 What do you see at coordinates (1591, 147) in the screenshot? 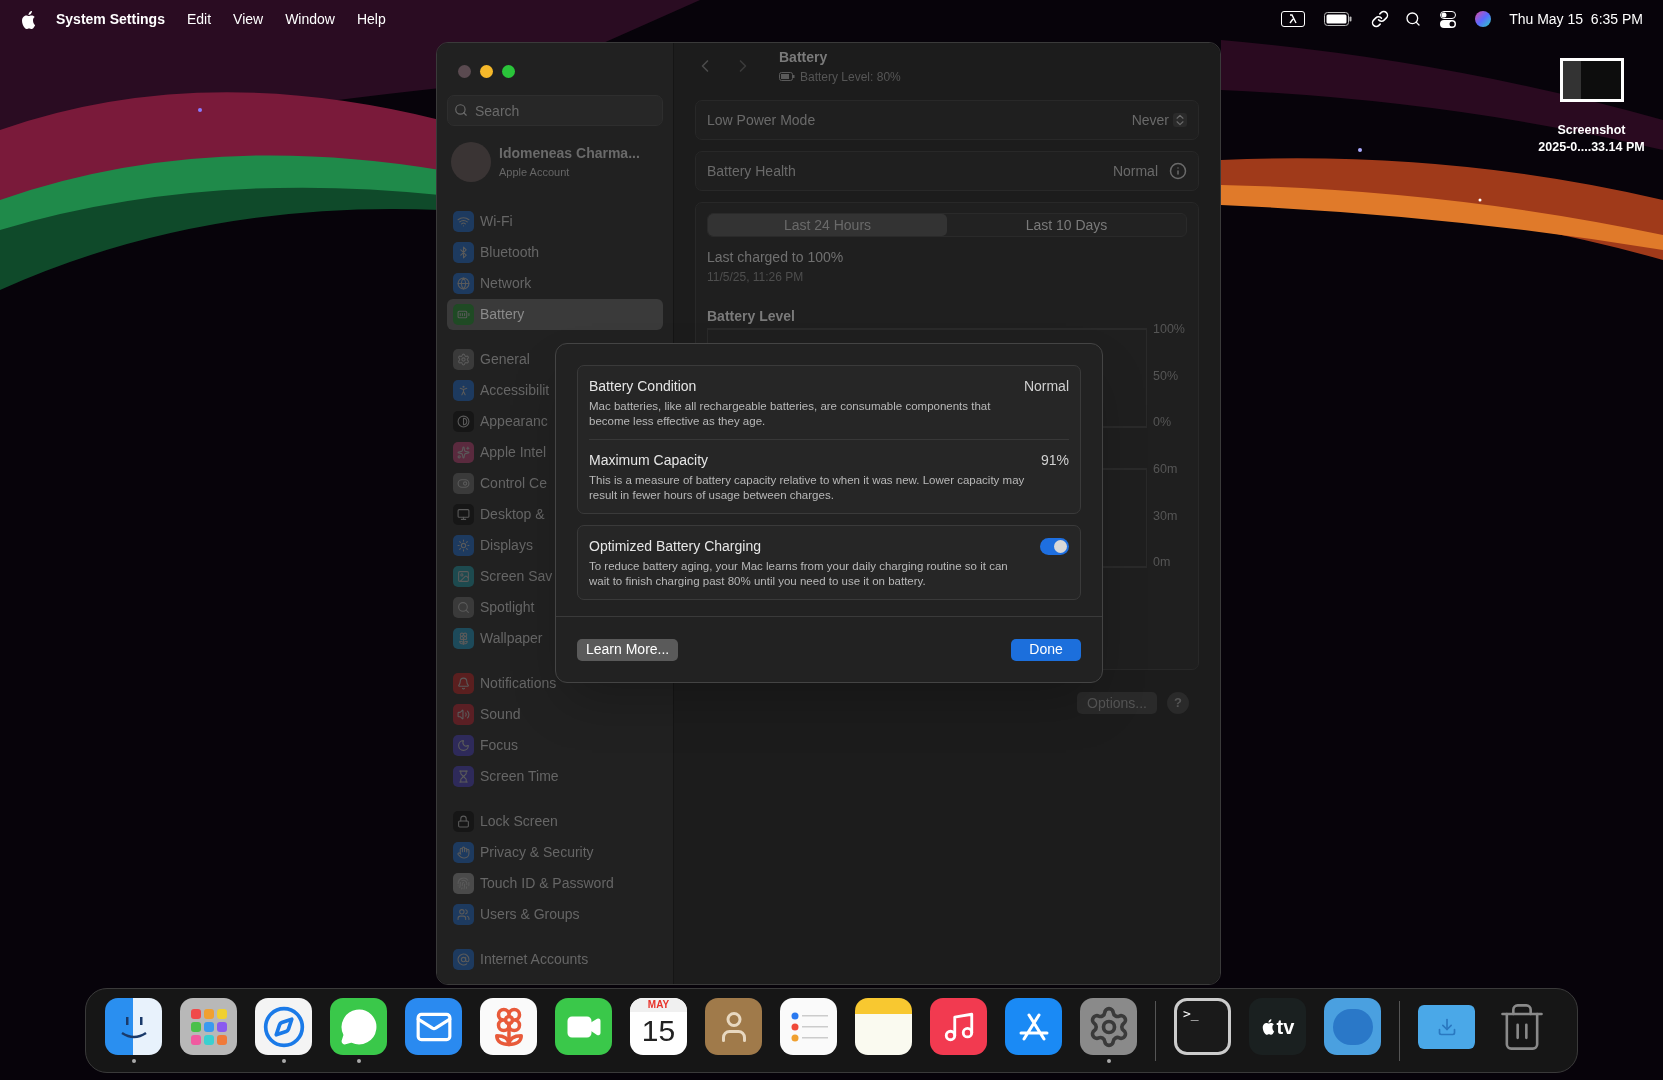
I see `file-name-label: 2025-0....33.14 PM` at bounding box center [1591, 147].